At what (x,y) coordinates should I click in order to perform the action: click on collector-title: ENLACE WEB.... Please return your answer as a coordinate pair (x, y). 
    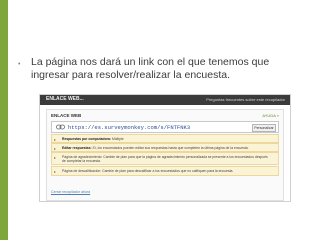
    Looking at the image, I should click on (65, 99).